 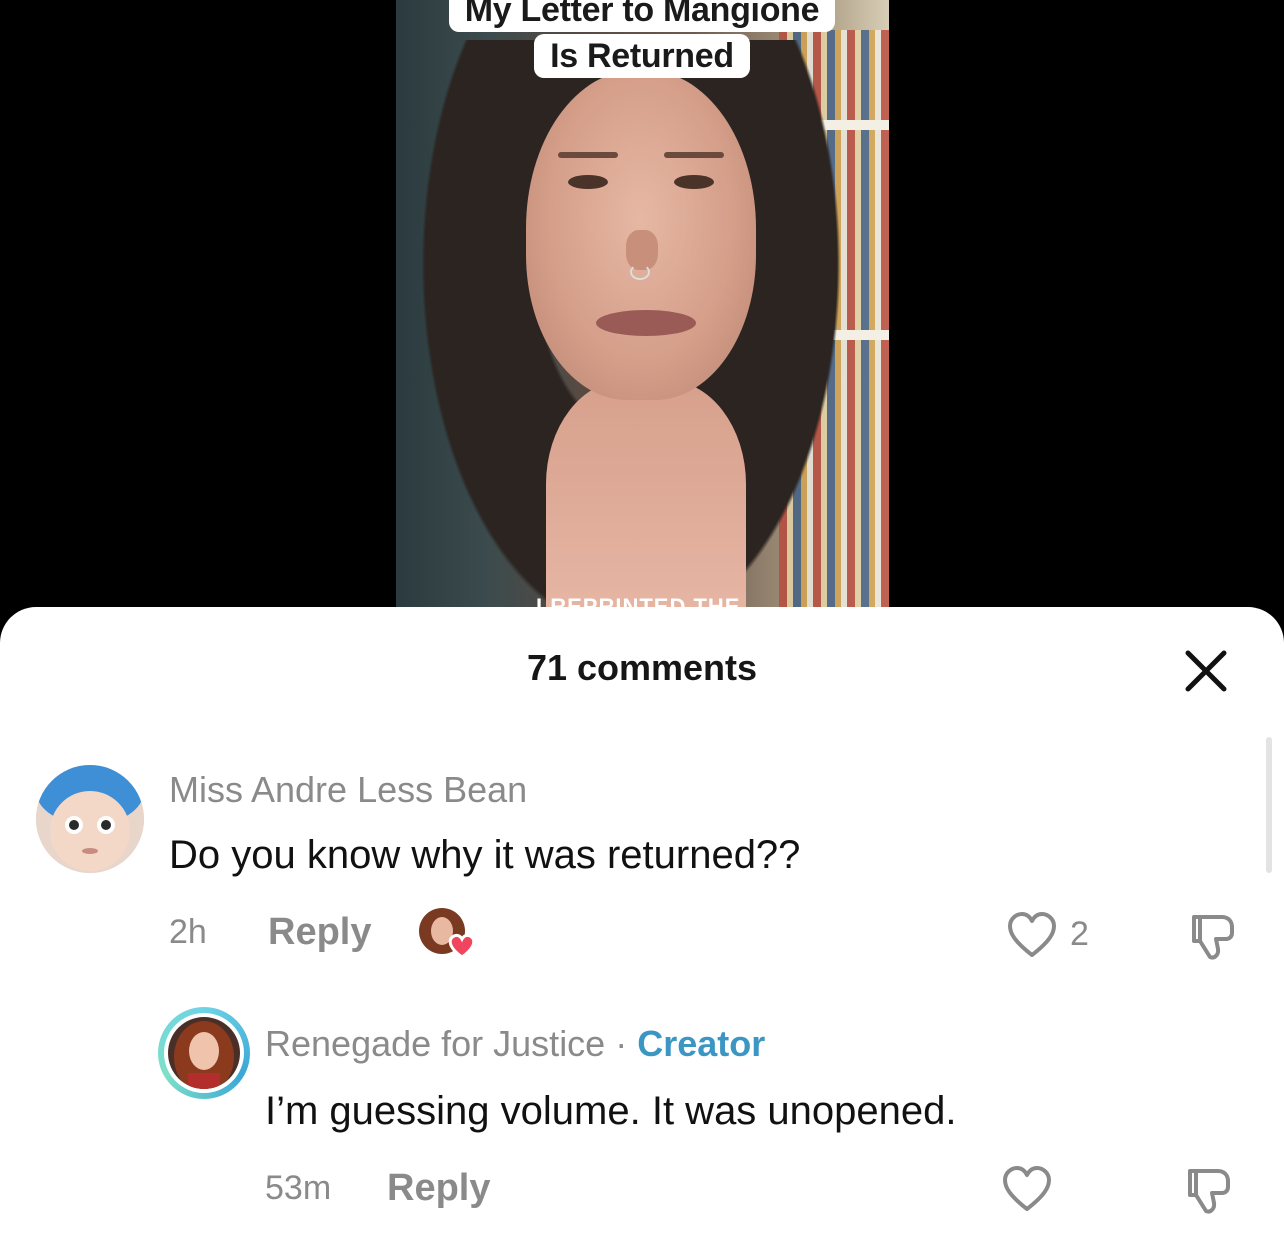 I want to click on close-icon, so click(x=1206, y=671).